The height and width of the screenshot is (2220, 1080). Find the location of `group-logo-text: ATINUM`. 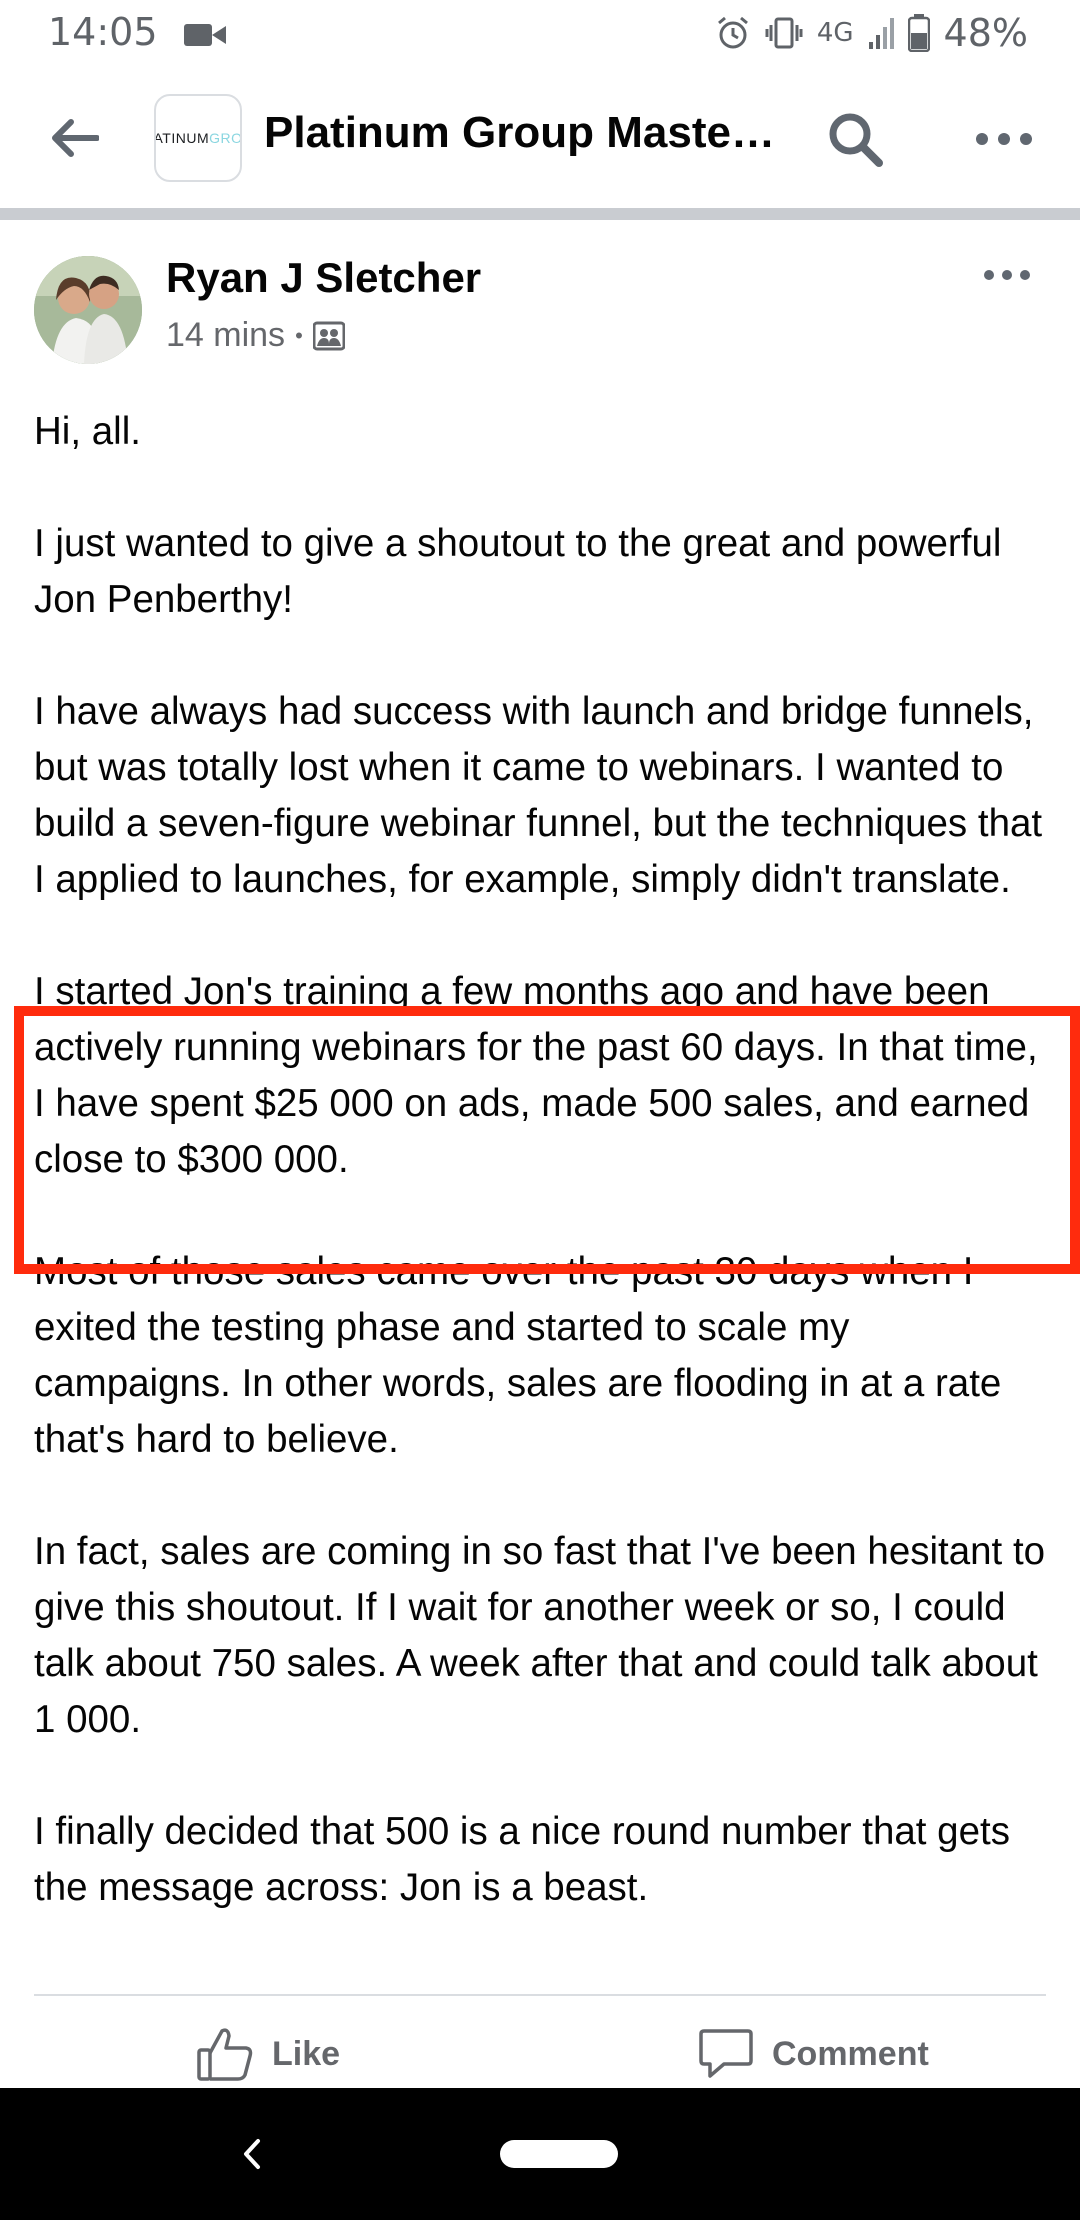

group-logo-text: ATINUM is located at coordinates (182, 138).